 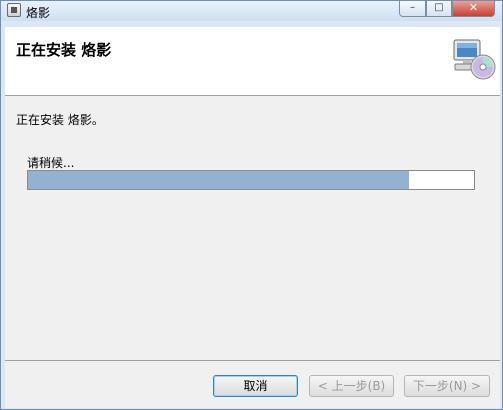 What do you see at coordinates (255, 386) in the screenshot?
I see `cancel-button: 取消` at bounding box center [255, 386].